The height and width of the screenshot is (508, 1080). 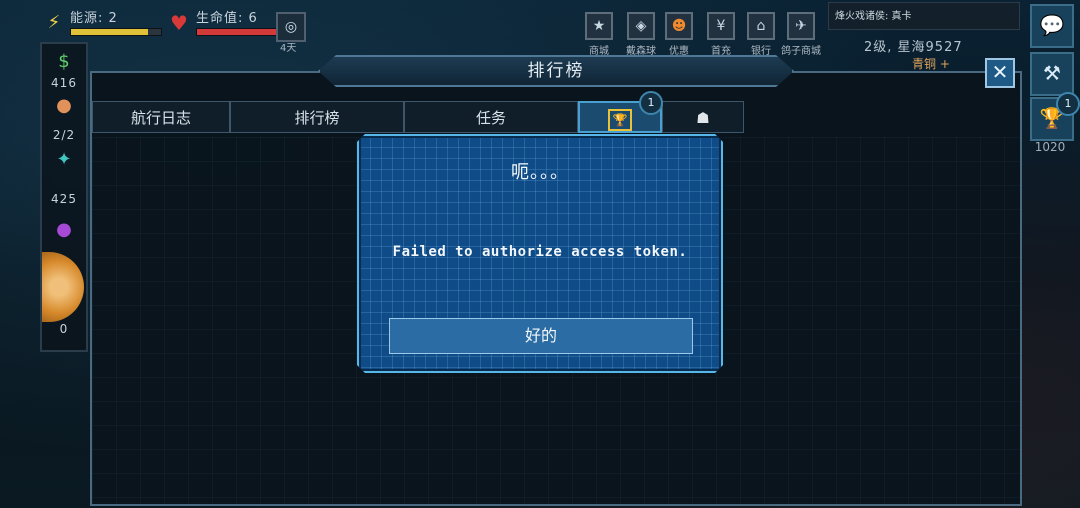 What do you see at coordinates (64, 61) in the screenshot?
I see `money-icon: $` at bounding box center [64, 61].